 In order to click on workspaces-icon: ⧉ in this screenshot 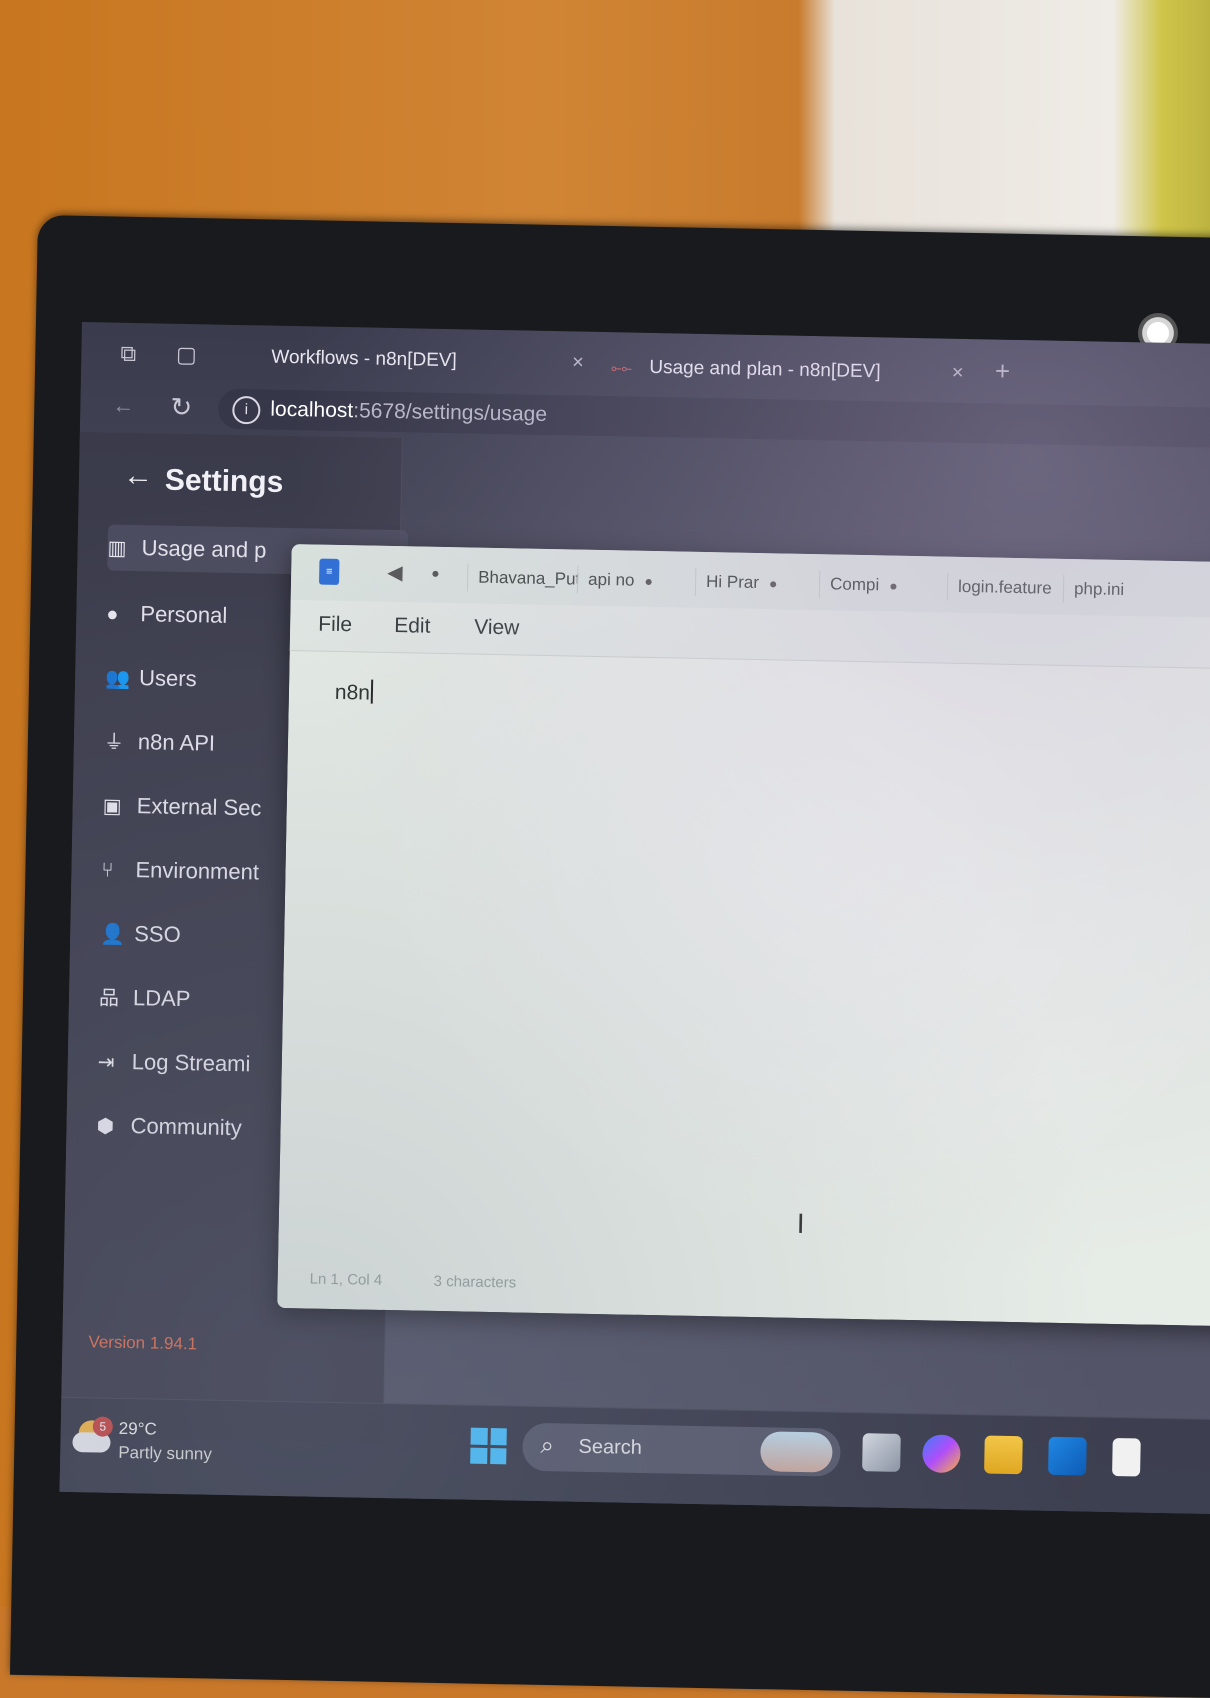, I will do `click(128, 354)`.